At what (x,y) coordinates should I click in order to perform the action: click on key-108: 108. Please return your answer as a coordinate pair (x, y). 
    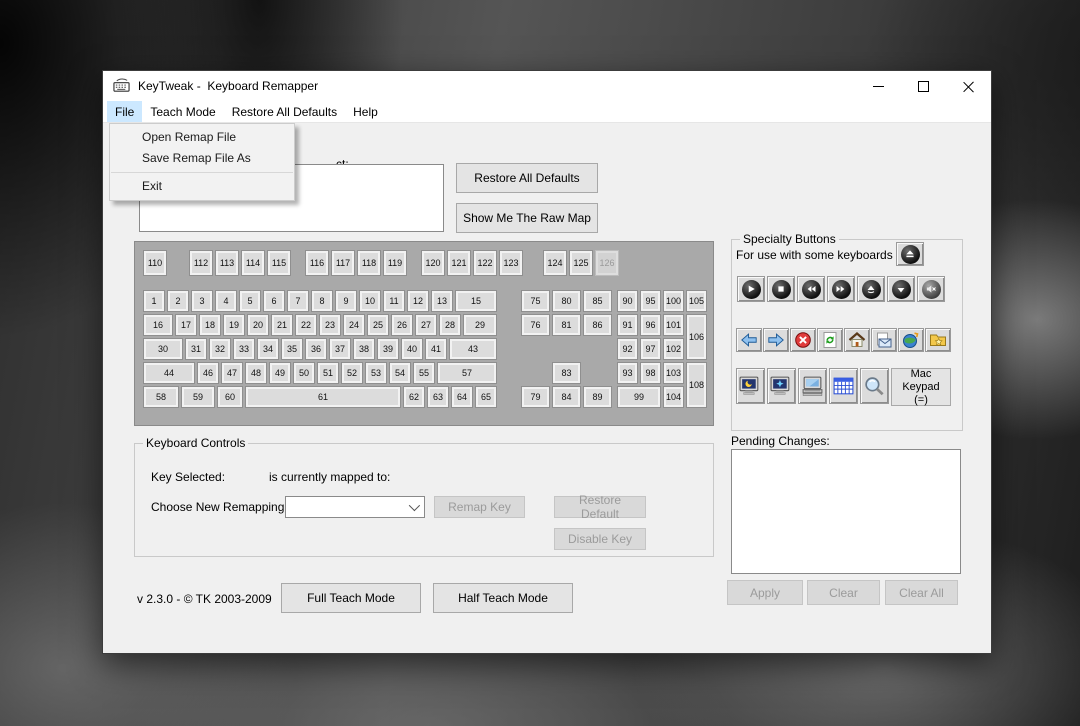
    Looking at the image, I should click on (696, 385).